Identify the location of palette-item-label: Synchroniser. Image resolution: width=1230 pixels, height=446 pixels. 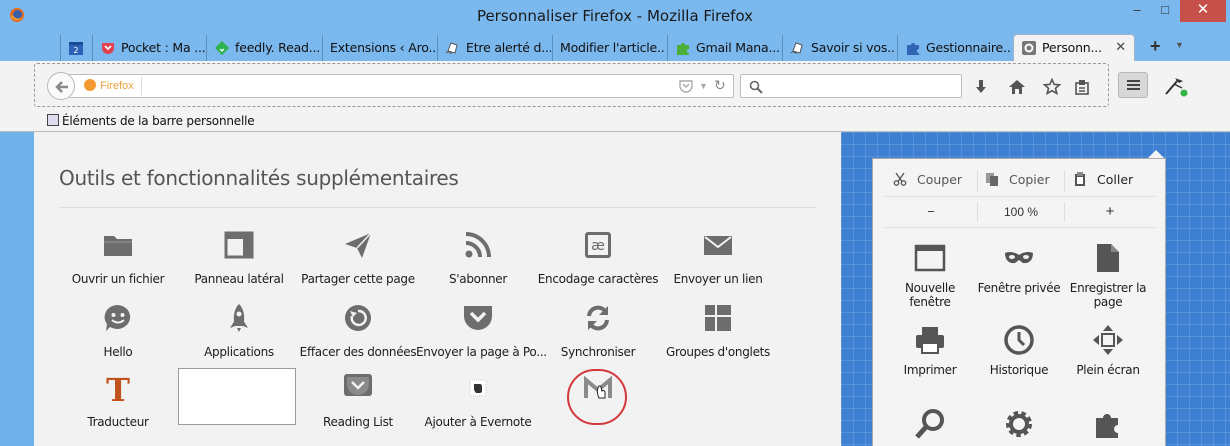
(598, 352).